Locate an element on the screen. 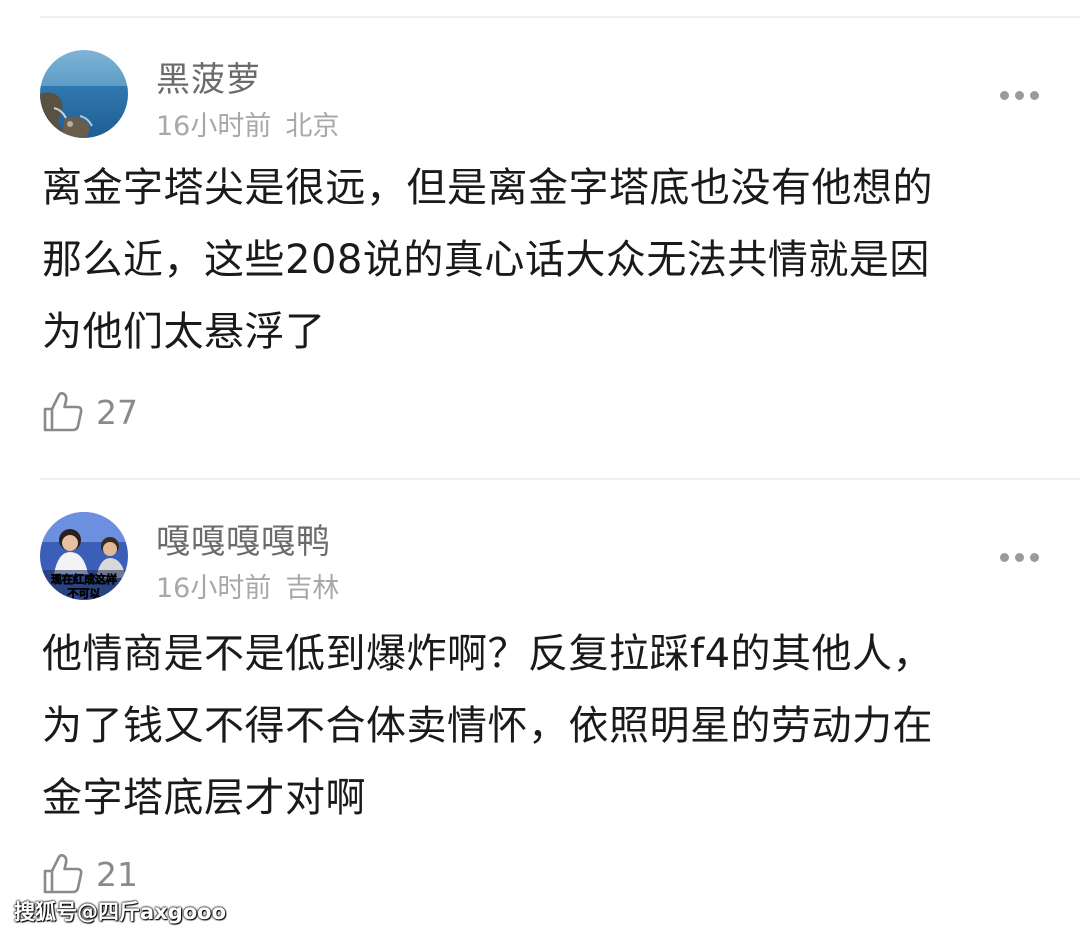  like-count: 27 is located at coordinates (117, 412).